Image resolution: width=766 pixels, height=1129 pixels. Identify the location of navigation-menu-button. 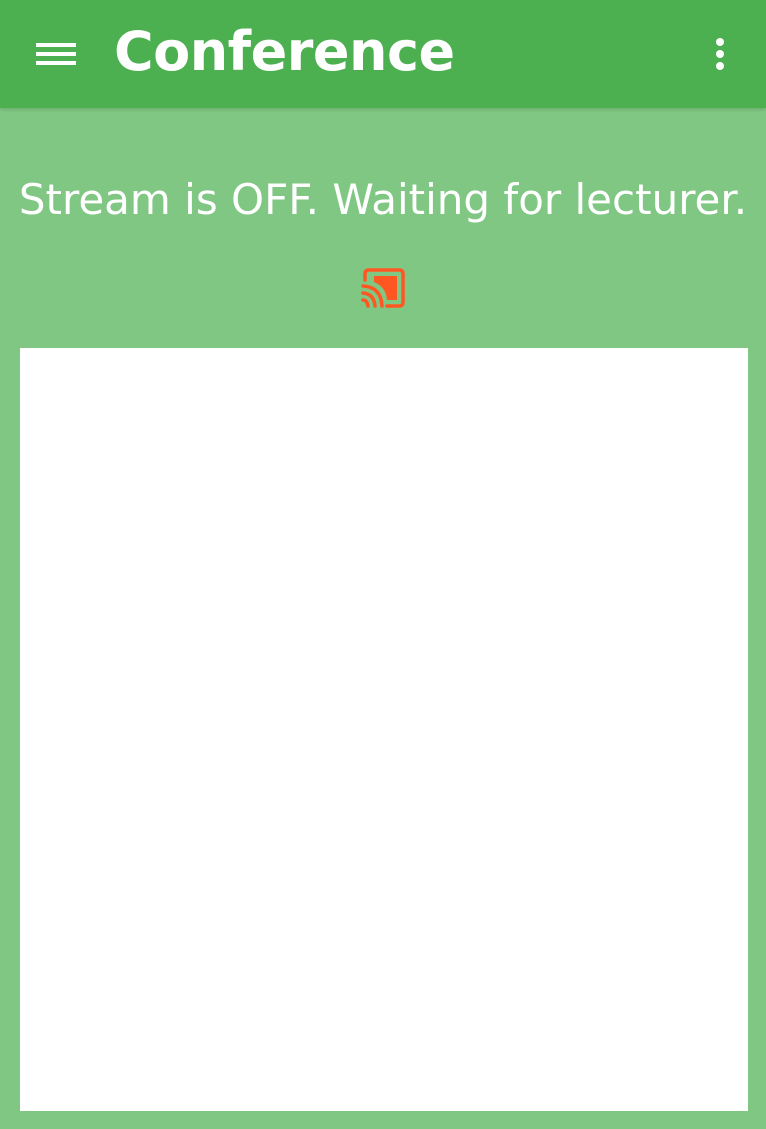
(56, 54).